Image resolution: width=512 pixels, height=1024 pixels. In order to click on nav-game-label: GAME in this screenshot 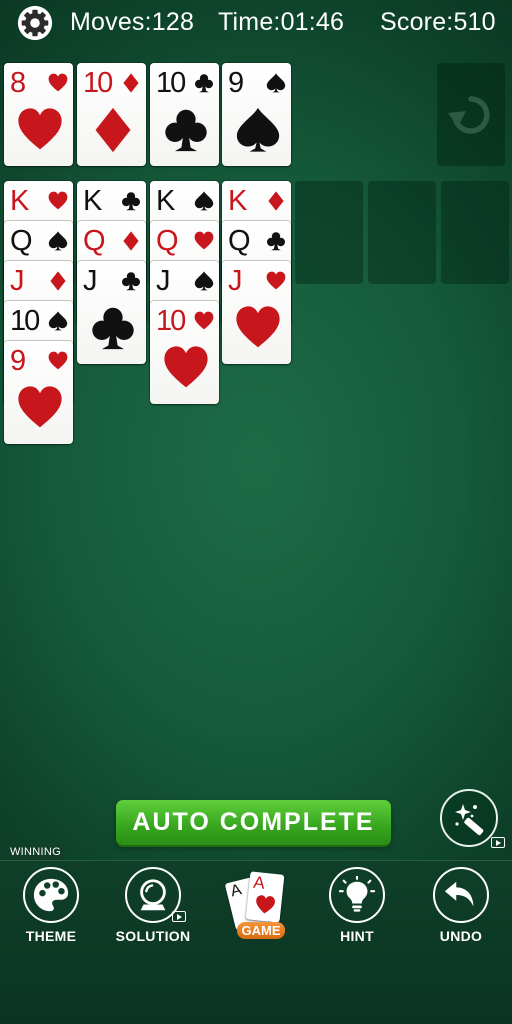, I will do `click(261, 930)`.